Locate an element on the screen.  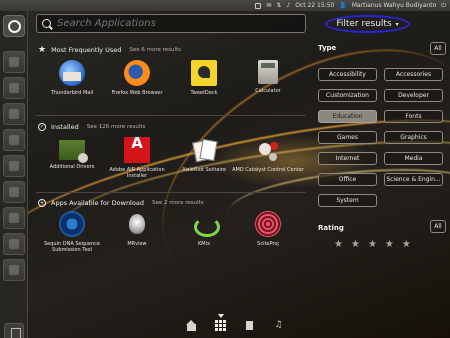
chevron-down-icon: ▾ is located at coordinates (397, 24).